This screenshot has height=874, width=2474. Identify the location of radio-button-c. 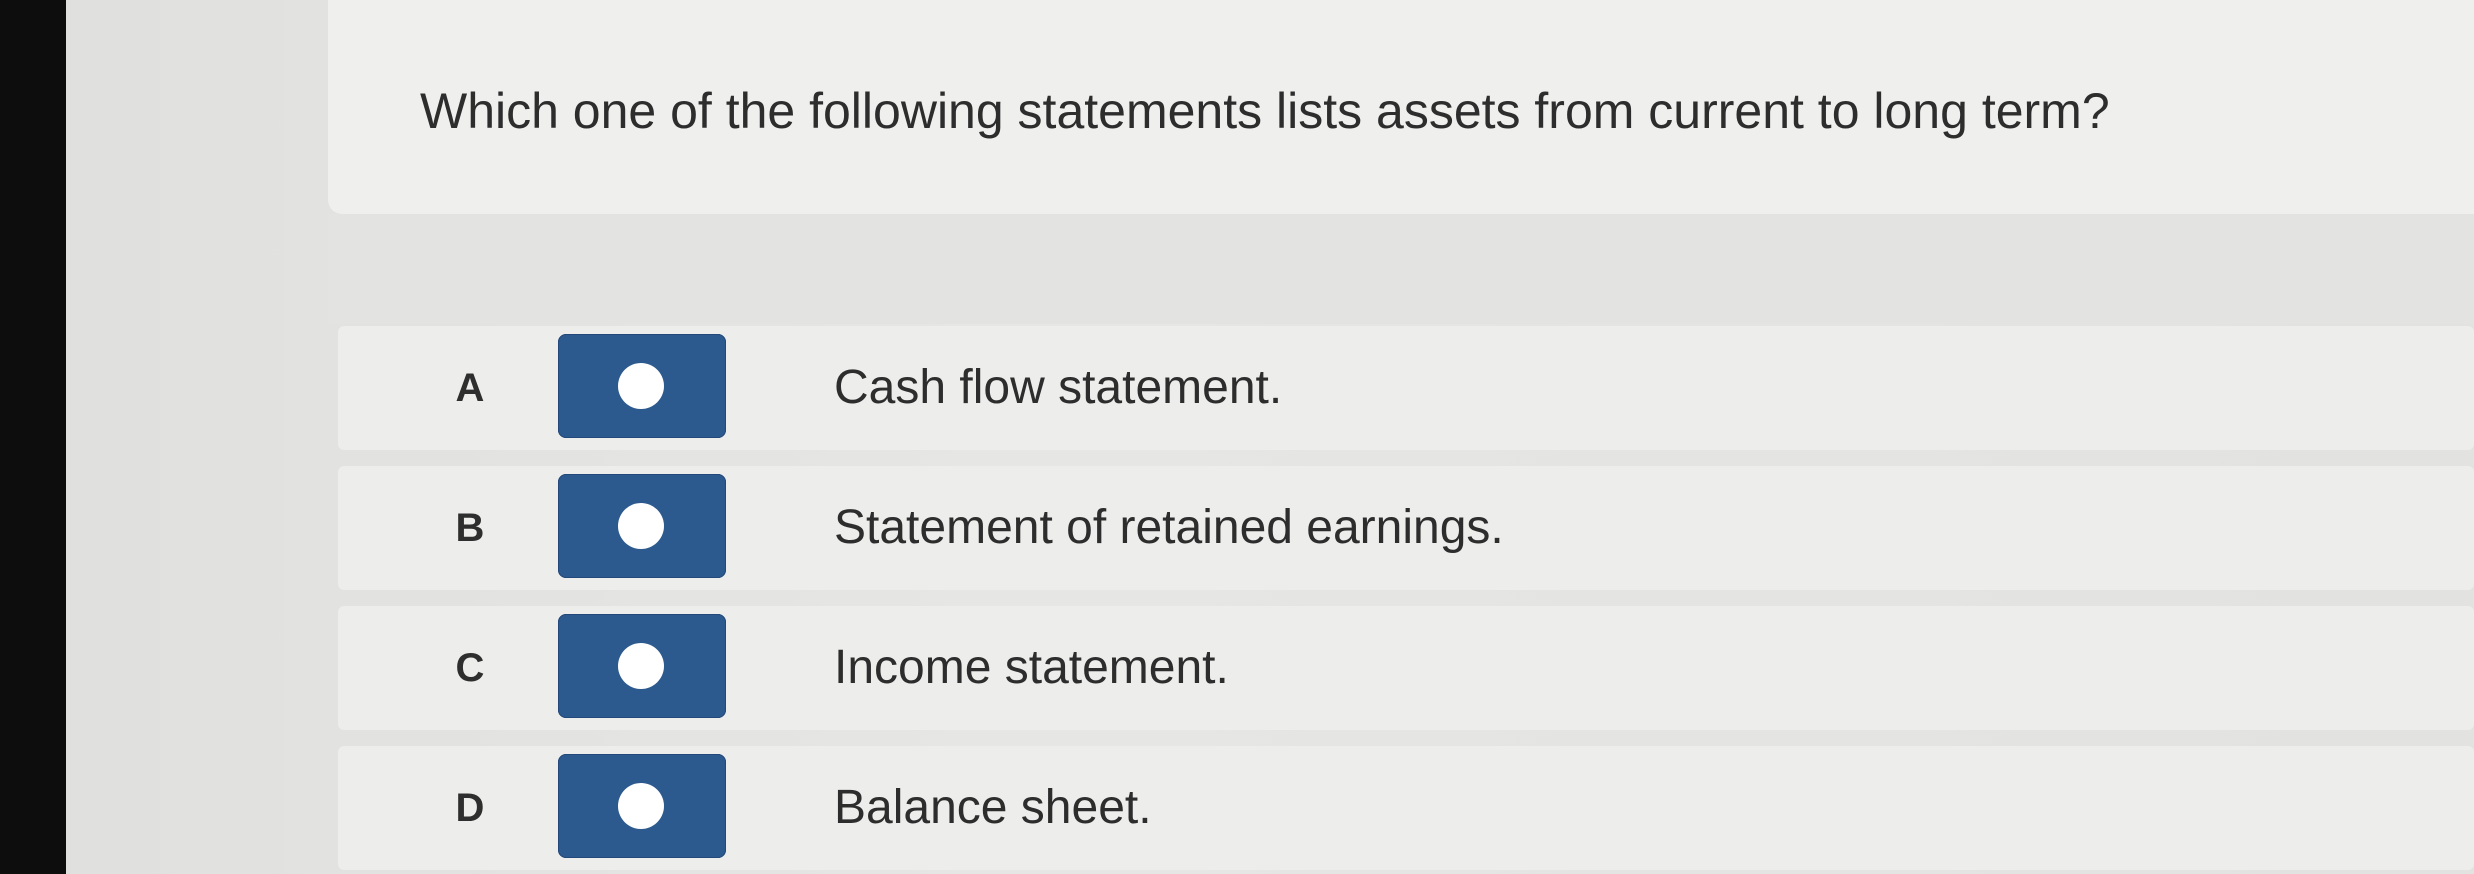
(642, 666).